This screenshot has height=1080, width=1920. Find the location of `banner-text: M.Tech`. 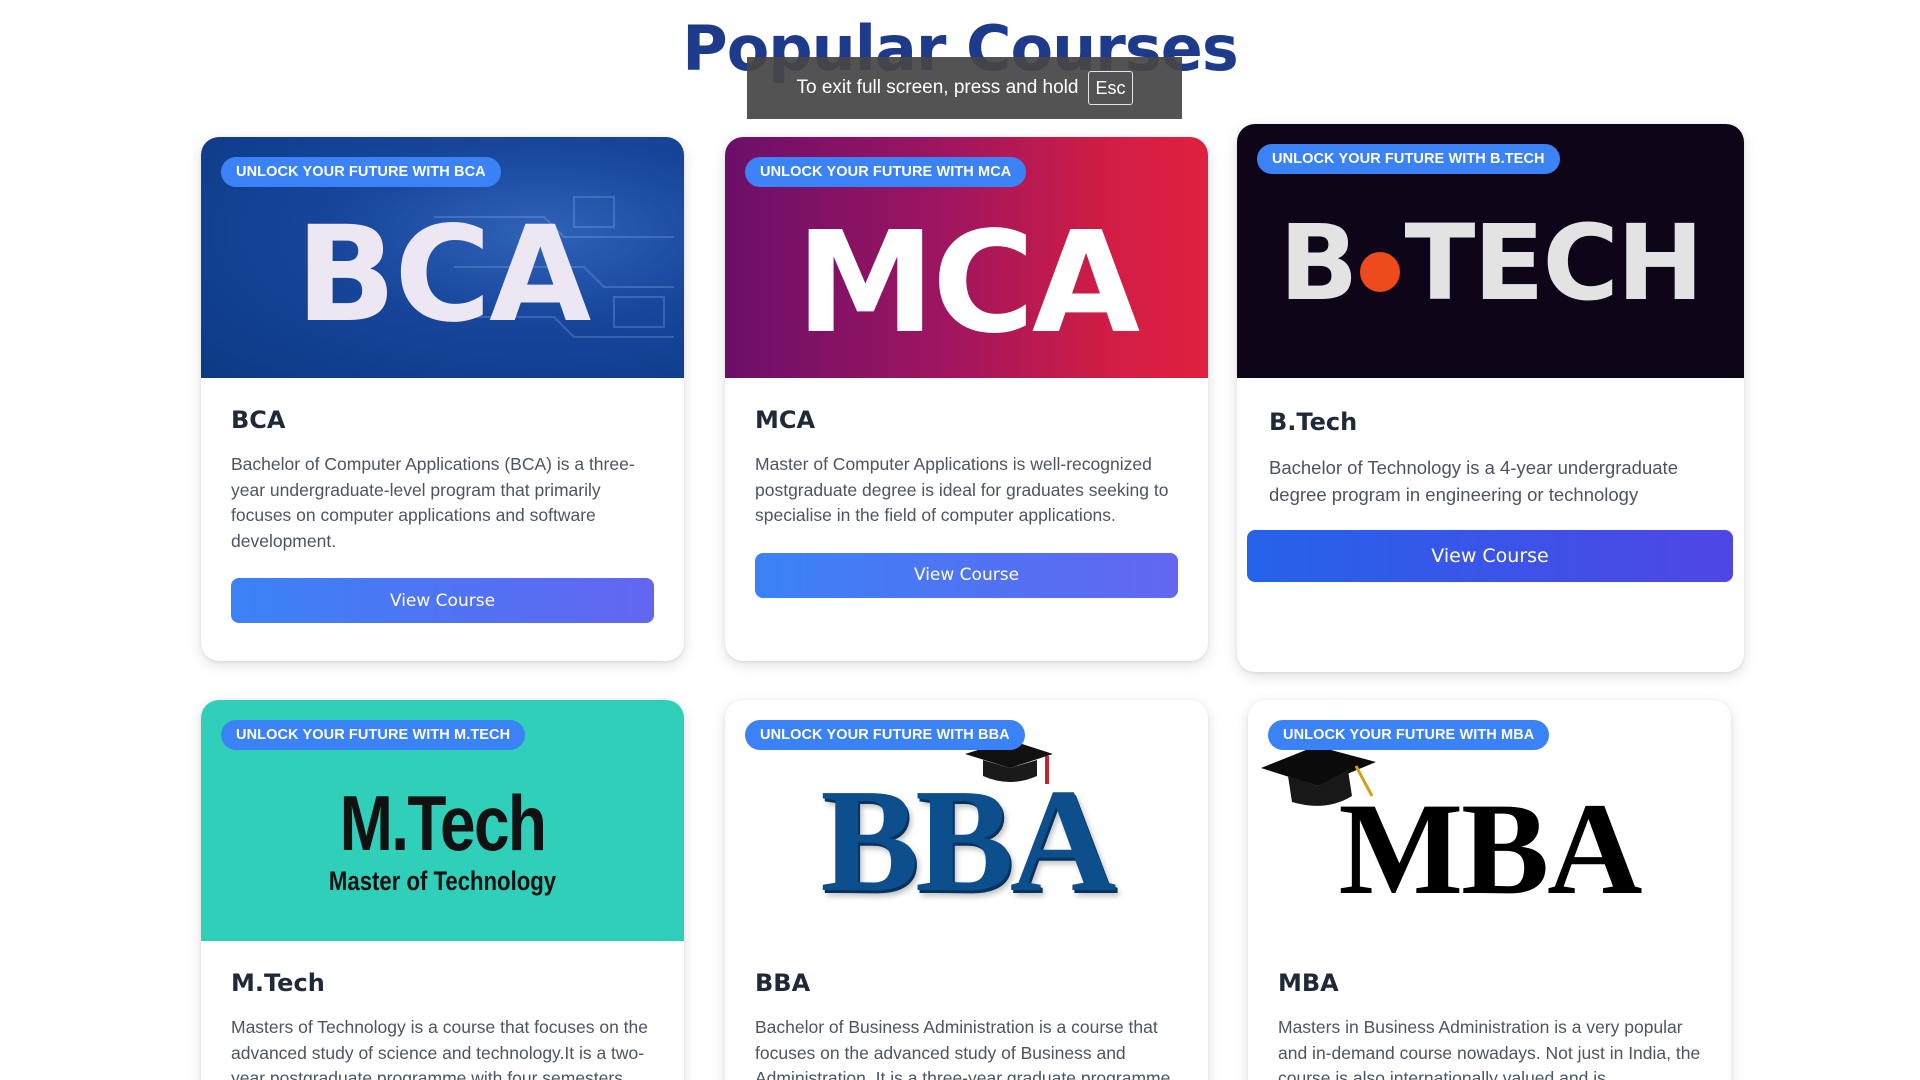

banner-text: M.Tech is located at coordinates (443, 823).